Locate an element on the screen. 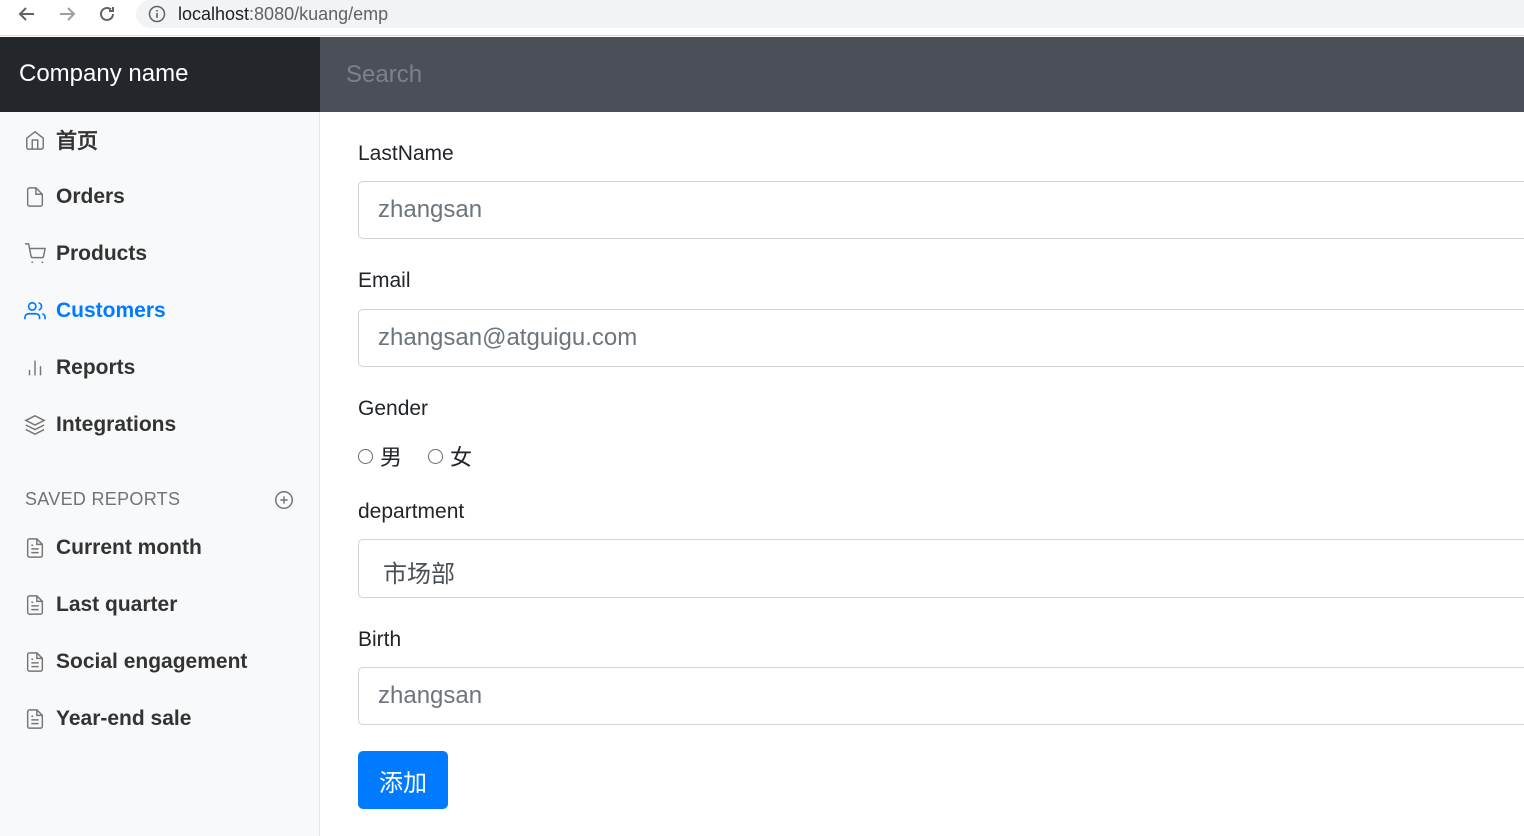 Image resolution: width=1524 pixels, height=836 pixels. sidebar-item-reports: Reports is located at coordinates (79, 368).